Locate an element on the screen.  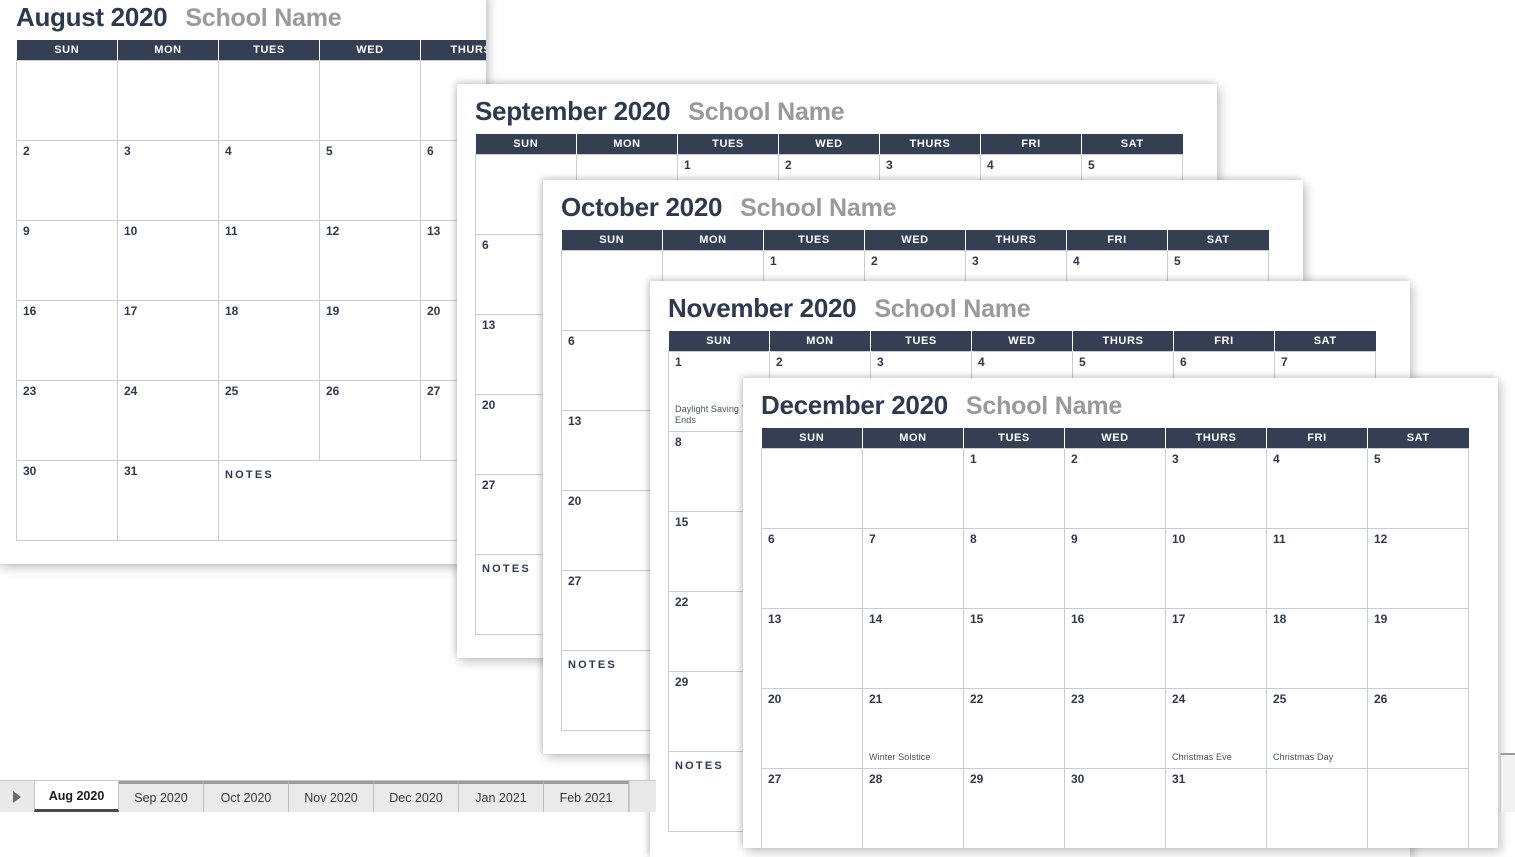
weekday-header-row: SUNMONTUESWEDTHURSFRISAT is located at coordinates (829, 144).